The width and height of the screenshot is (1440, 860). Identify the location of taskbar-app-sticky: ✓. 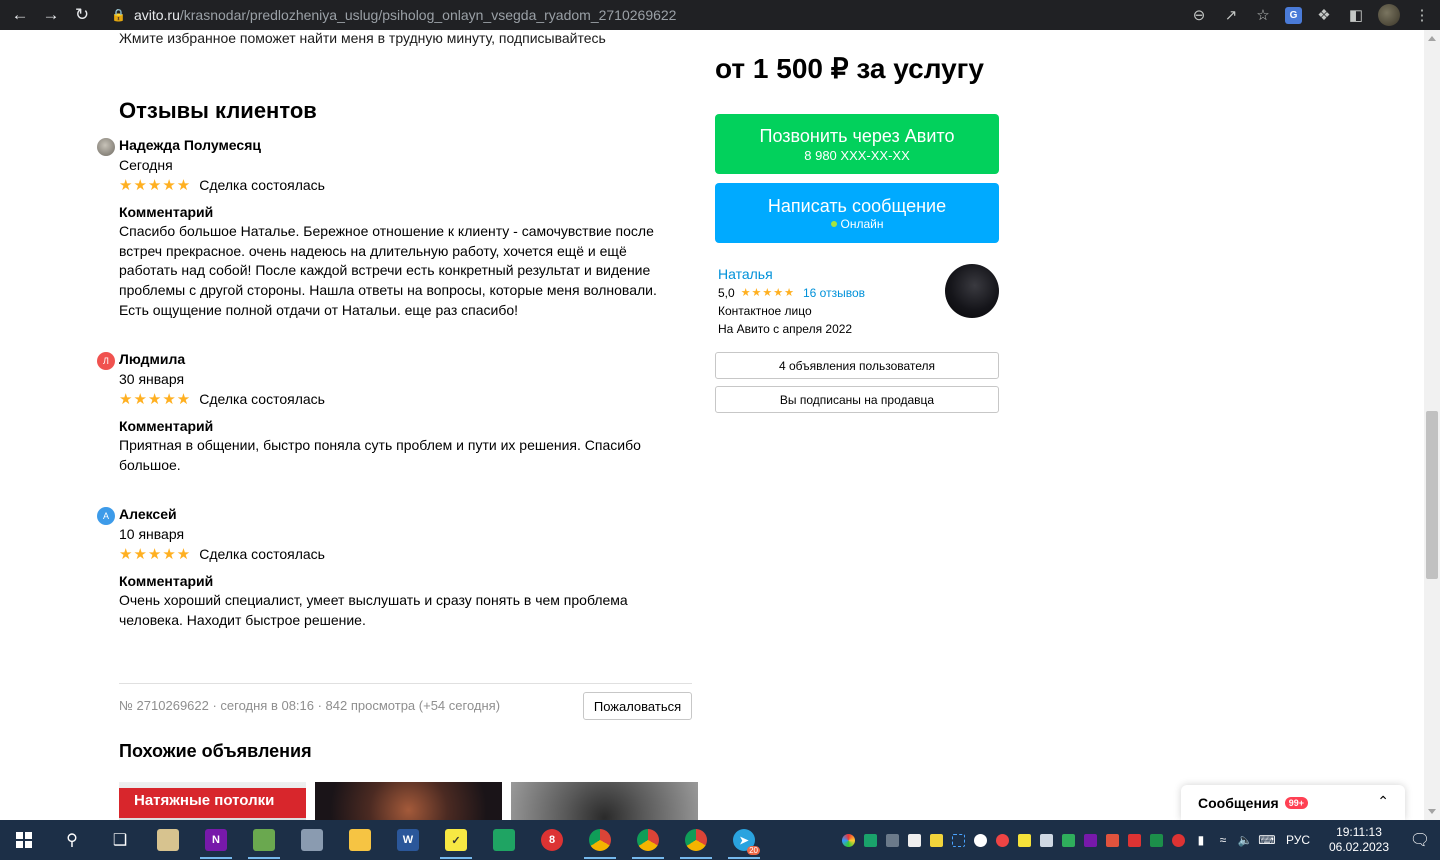
(456, 840).